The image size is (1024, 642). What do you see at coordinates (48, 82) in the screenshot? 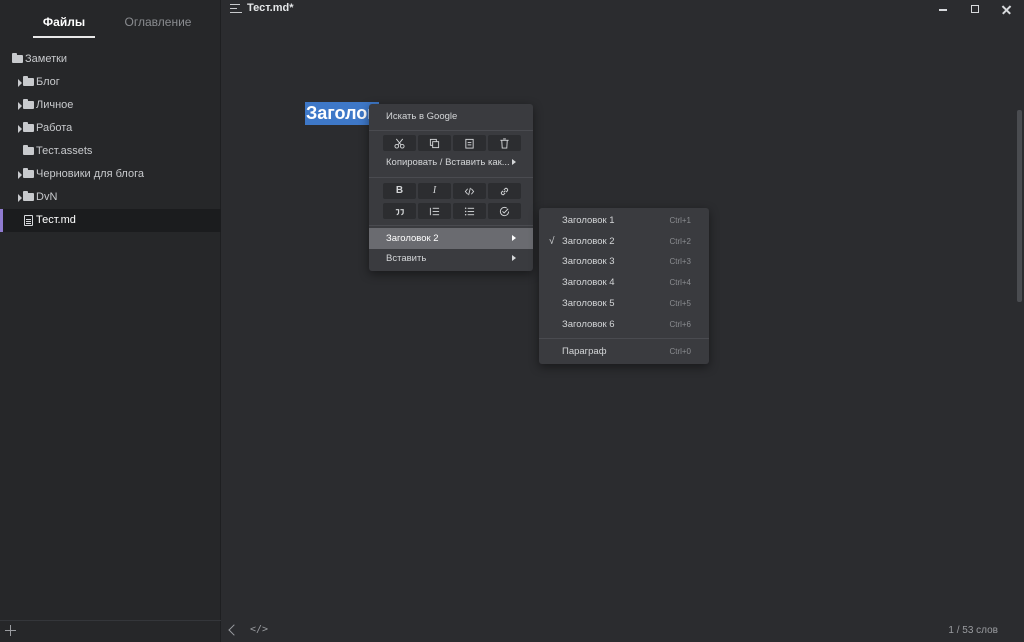
I see `tree-item-label: Блог` at bounding box center [48, 82].